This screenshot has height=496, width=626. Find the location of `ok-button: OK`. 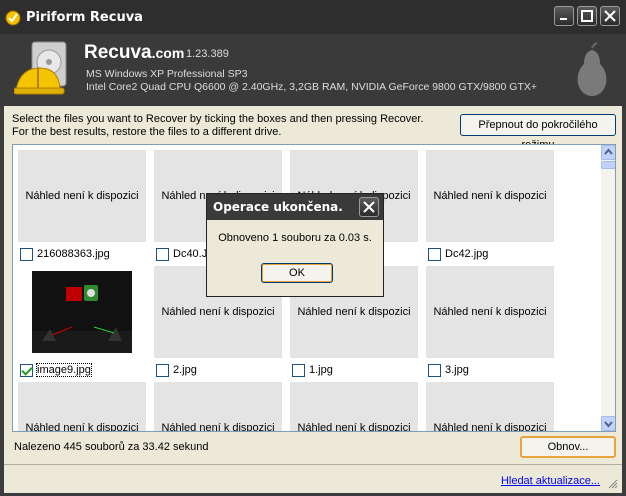

ok-button: OK is located at coordinates (297, 273).